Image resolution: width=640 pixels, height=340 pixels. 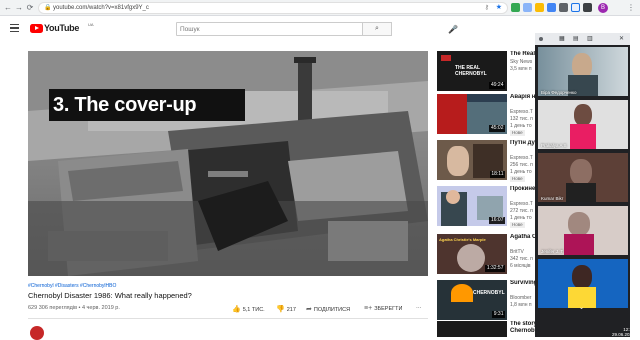 I want to click on related-video: The story of Chernobyl's New, so click(x=497, y=329).